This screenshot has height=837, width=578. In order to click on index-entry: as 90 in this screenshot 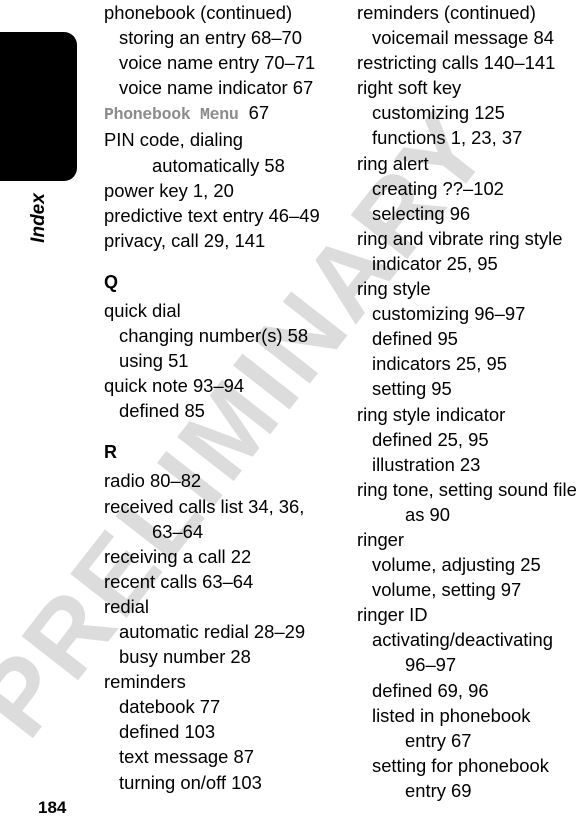, I will do `click(427, 514)`.